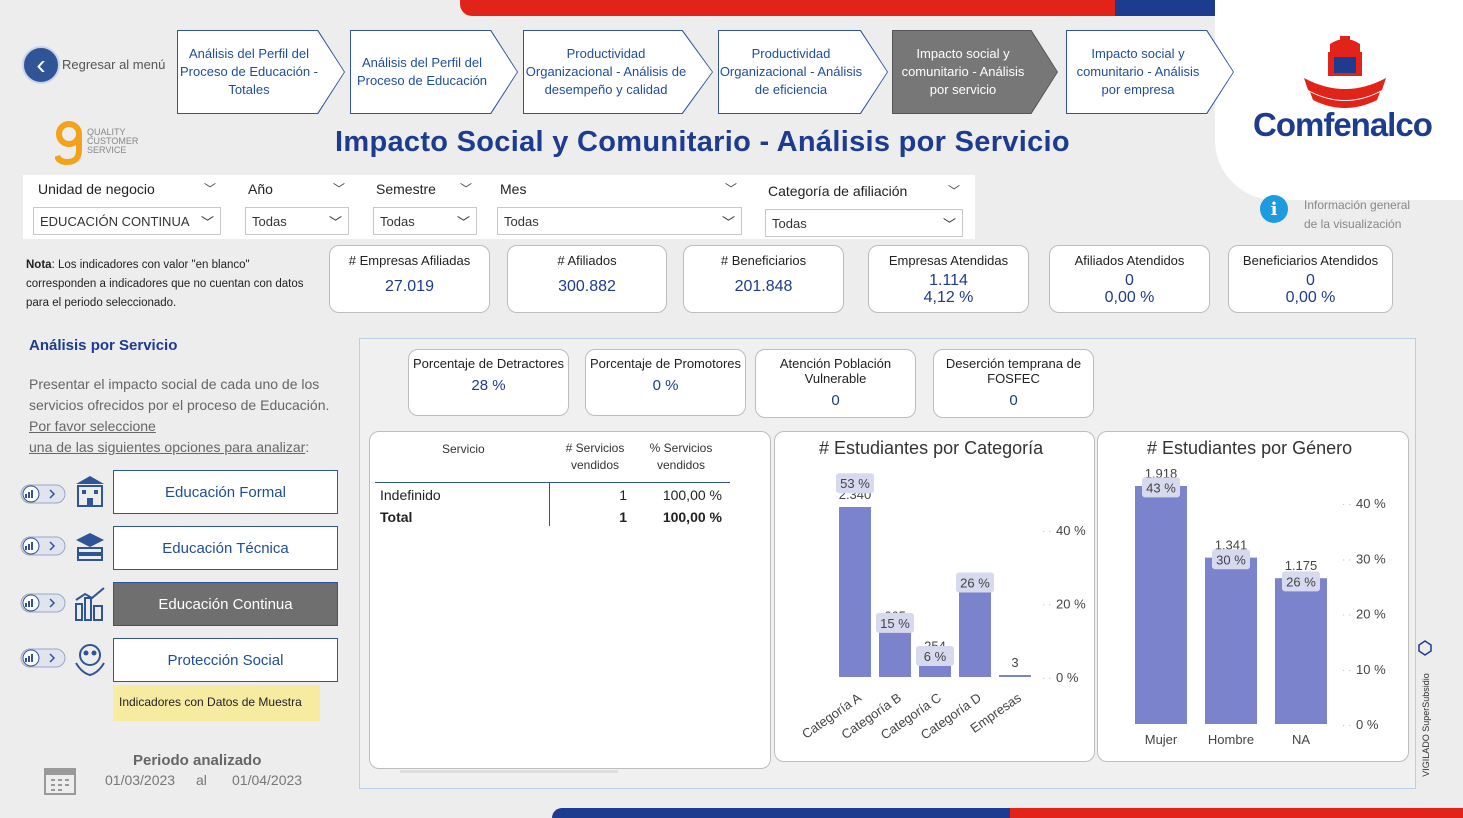 The height and width of the screenshot is (818, 1463). Describe the element at coordinates (225, 548) in the screenshot. I see `service-button-educacion-tecnica: Educación Técnica` at that location.